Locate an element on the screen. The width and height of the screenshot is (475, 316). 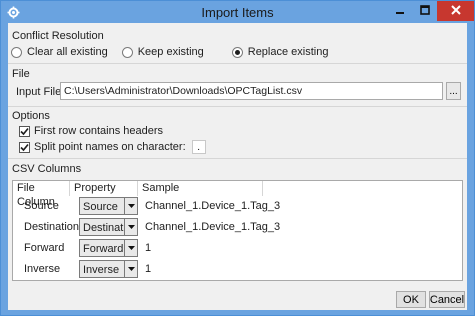
table-row: Source Source Channel_1.Device_1.Tag_3 is located at coordinates (237, 206).